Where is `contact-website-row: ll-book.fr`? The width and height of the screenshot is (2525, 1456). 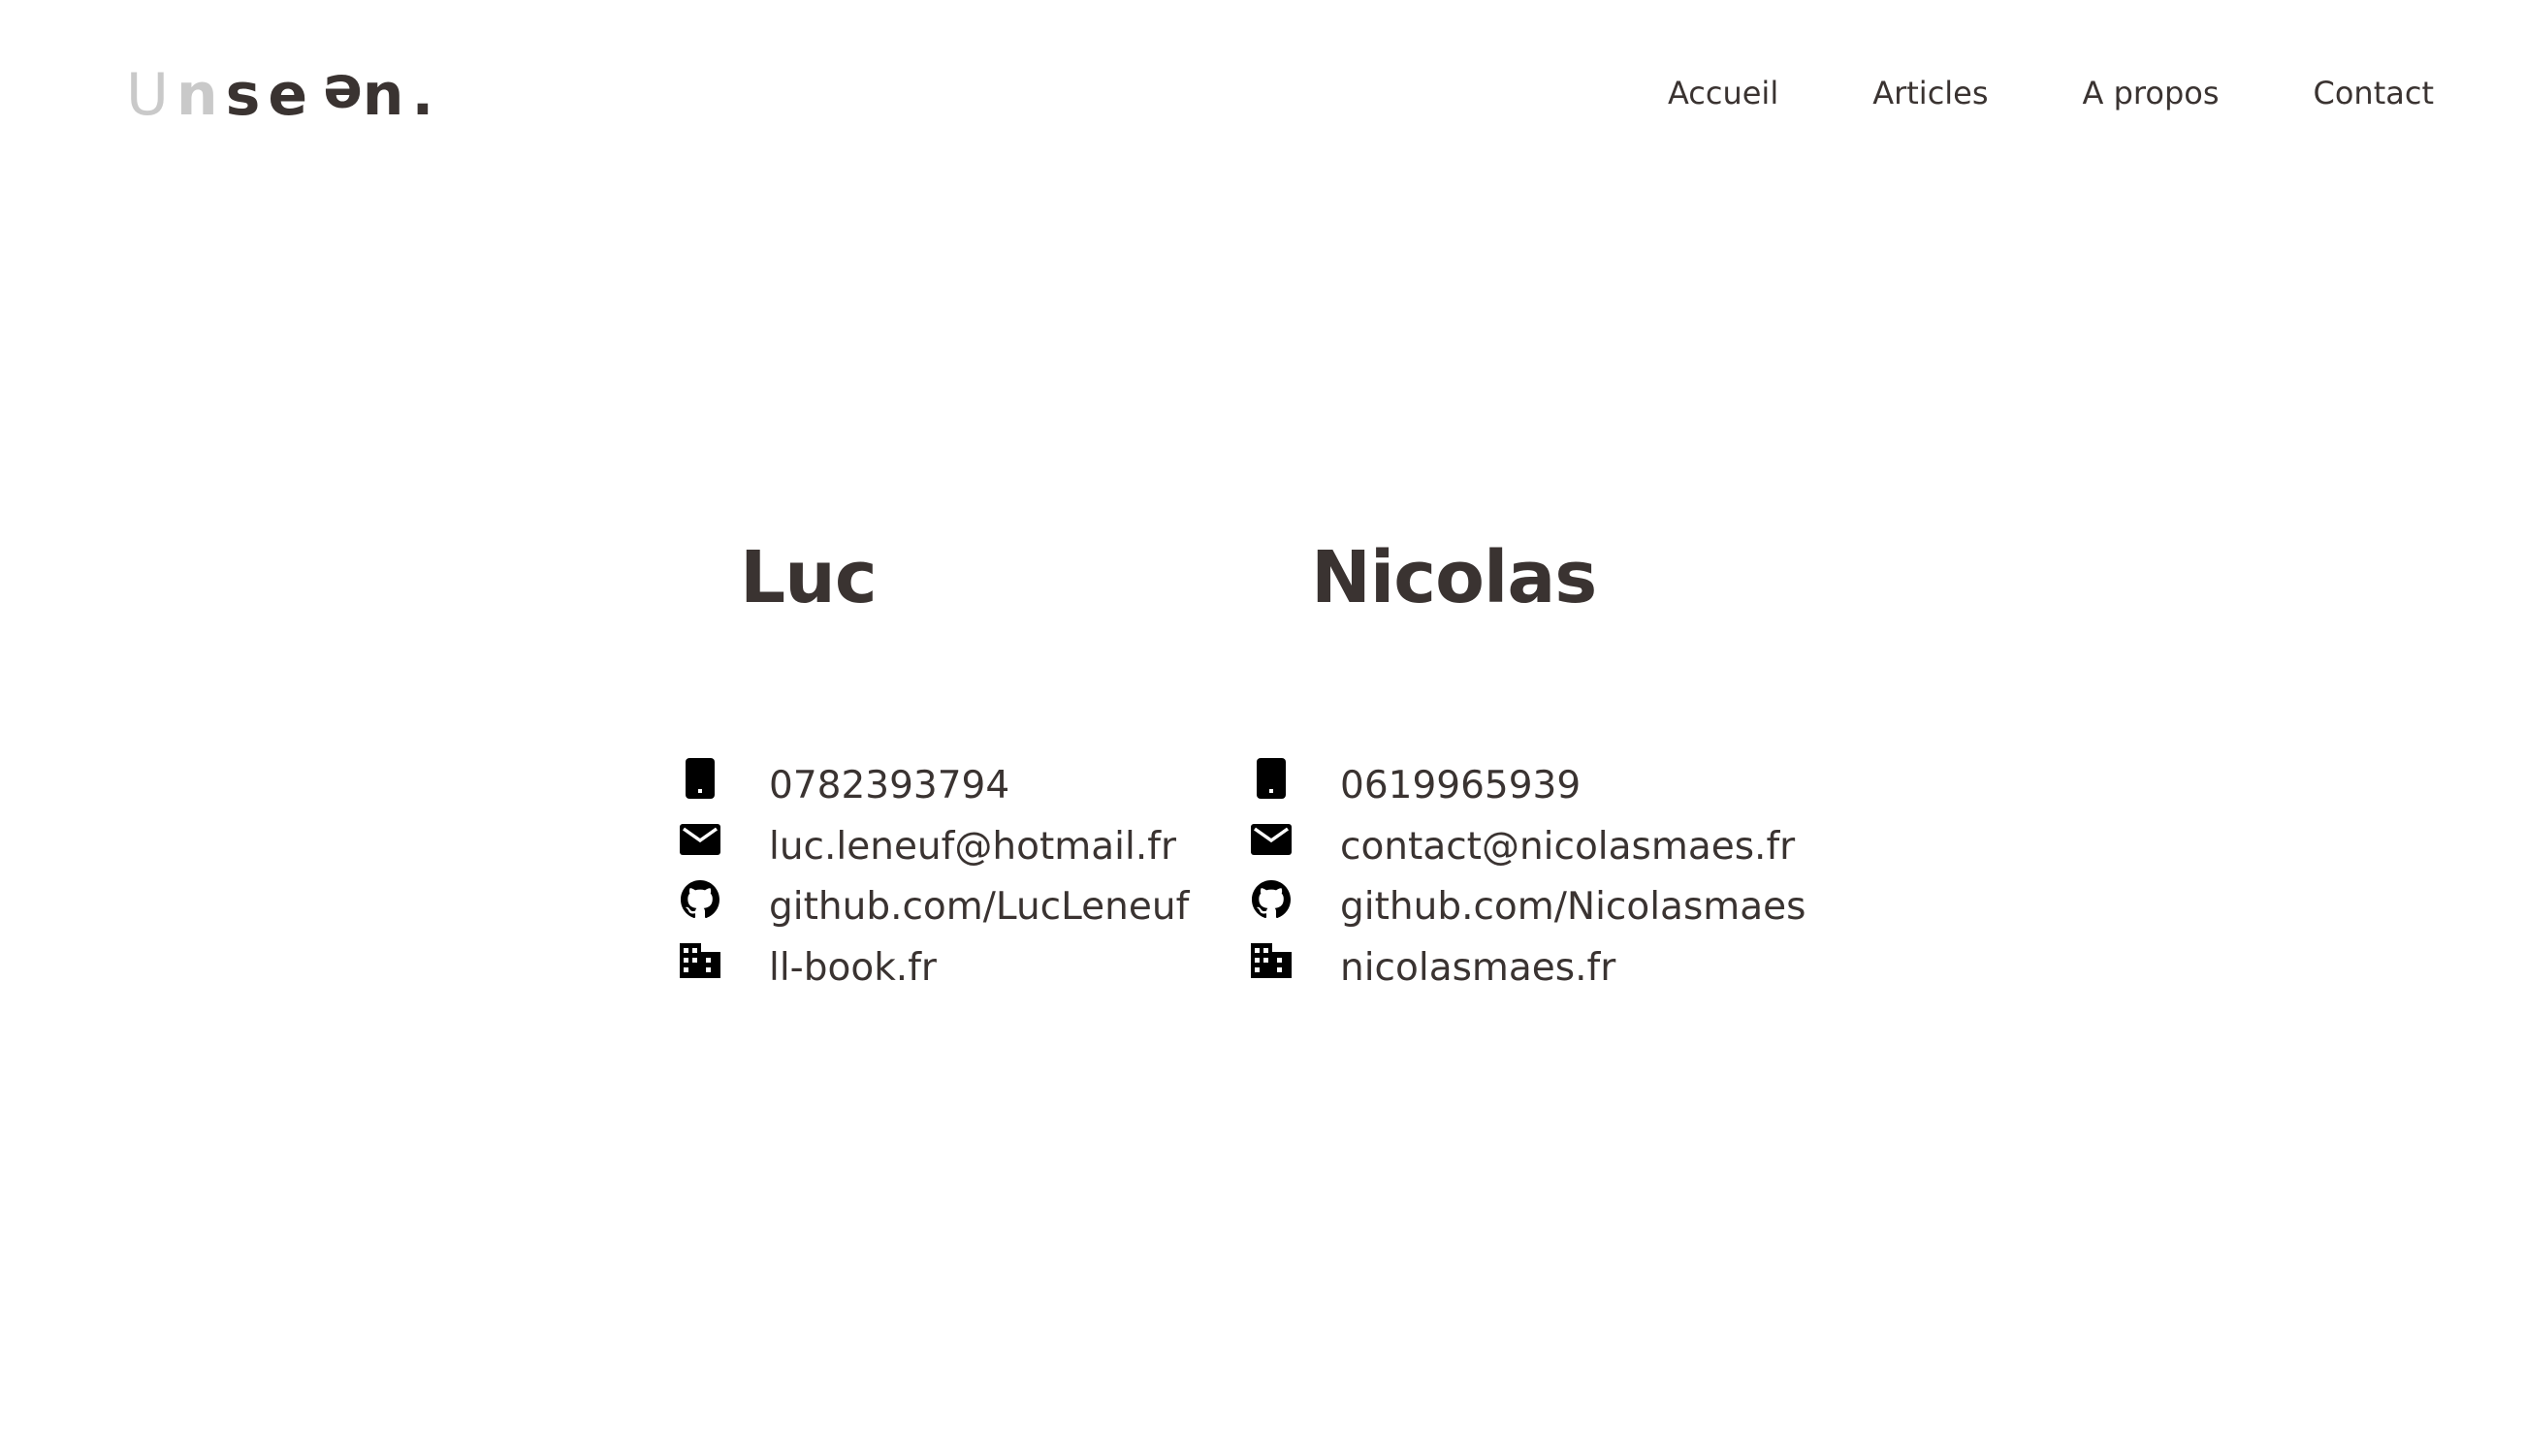 contact-website-row: ll-book.fr is located at coordinates (934, 969).